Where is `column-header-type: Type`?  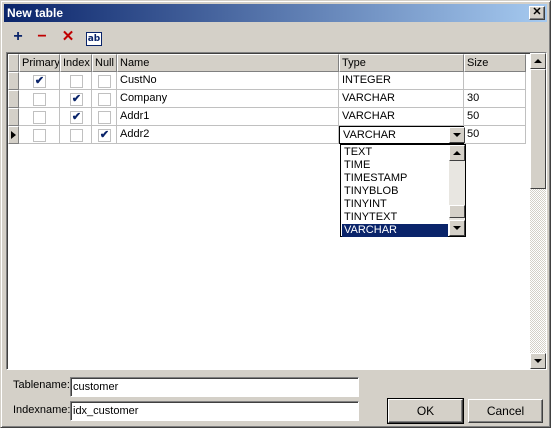
column-header-type: Type is located at coordinates (401, 63).